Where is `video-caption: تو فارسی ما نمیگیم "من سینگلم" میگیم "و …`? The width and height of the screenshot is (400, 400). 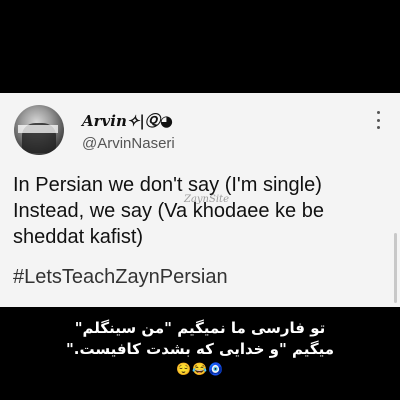 video-caption: تو فارسی ما نمیگیم "من سینگلم" میگیم "و … is located at coordinates (200, 339).